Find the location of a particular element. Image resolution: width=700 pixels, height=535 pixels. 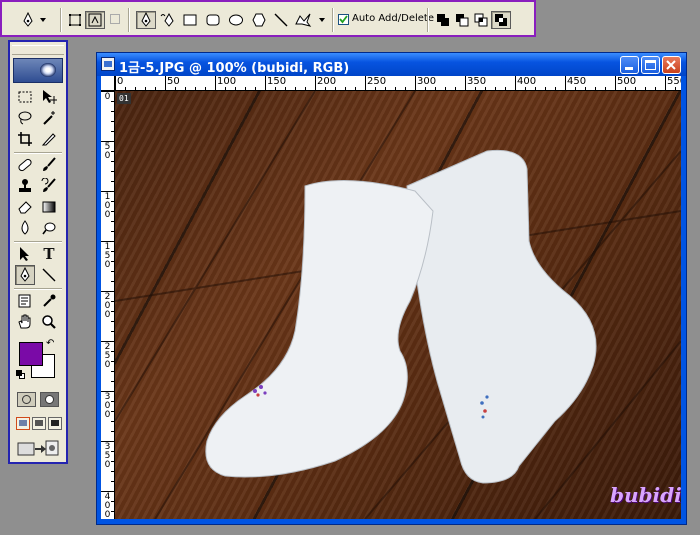

dodge-icon is located at coordinates (49, 228).